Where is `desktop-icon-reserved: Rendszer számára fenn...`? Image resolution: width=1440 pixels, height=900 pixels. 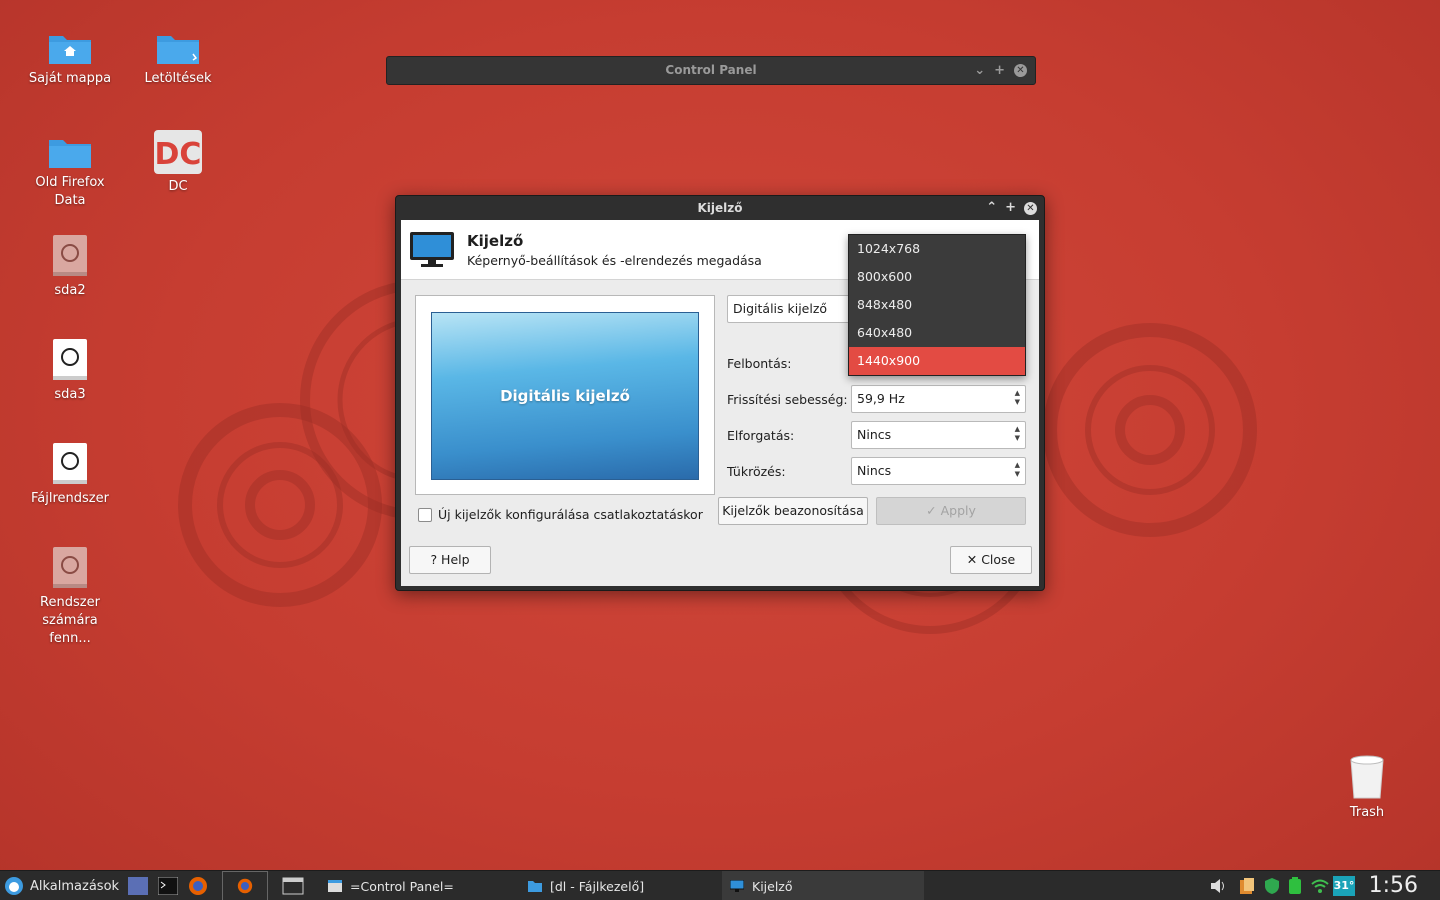 desktop-icon-reserved: Rendszer számára fenn... is located at coordinates (70, 597).